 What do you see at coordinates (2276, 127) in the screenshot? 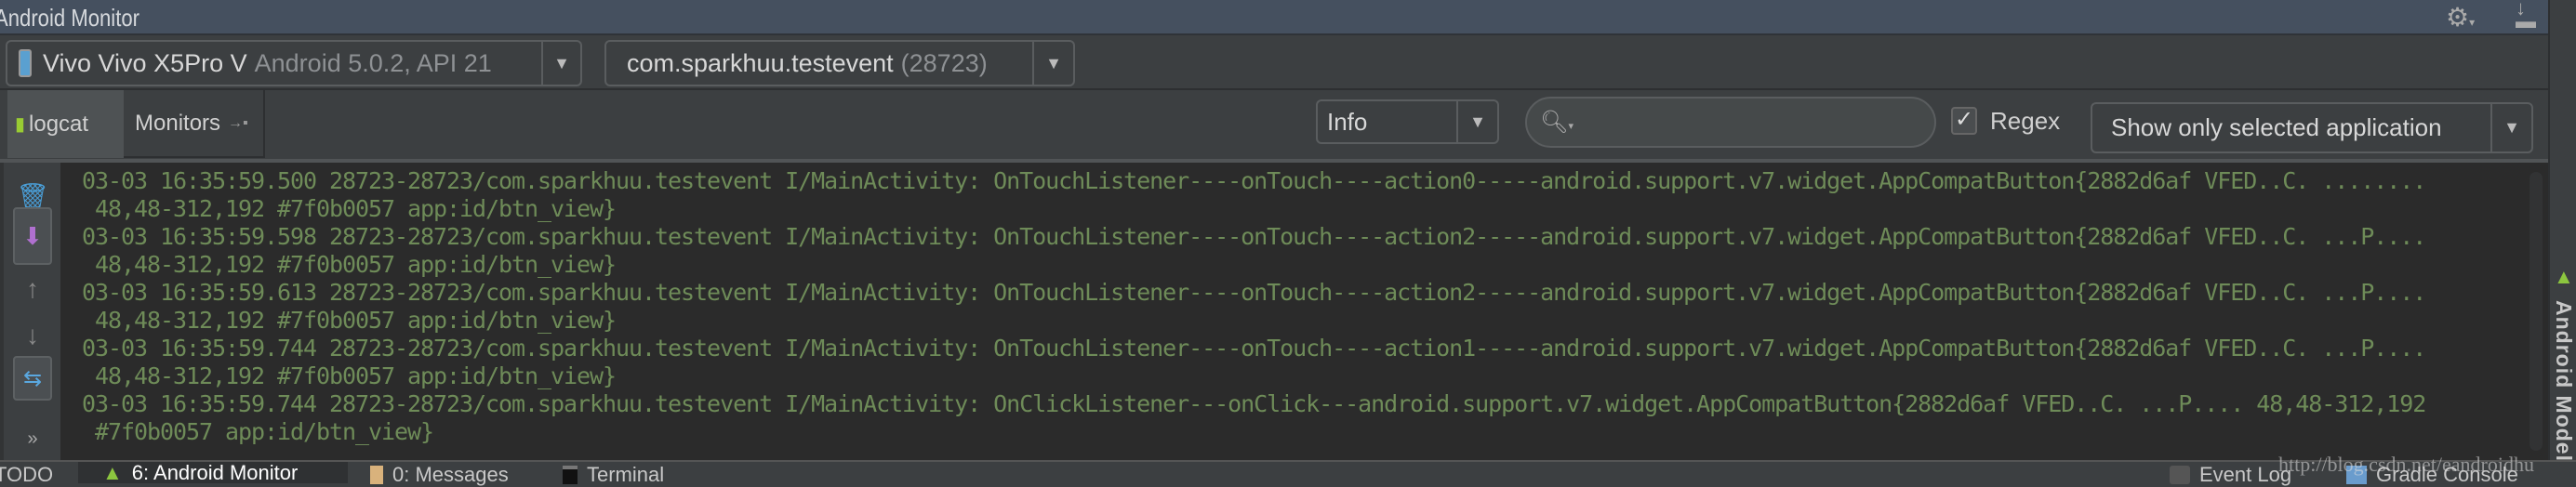
I see `filter-value: Show only selected application` at bounding box center [2276, 127].